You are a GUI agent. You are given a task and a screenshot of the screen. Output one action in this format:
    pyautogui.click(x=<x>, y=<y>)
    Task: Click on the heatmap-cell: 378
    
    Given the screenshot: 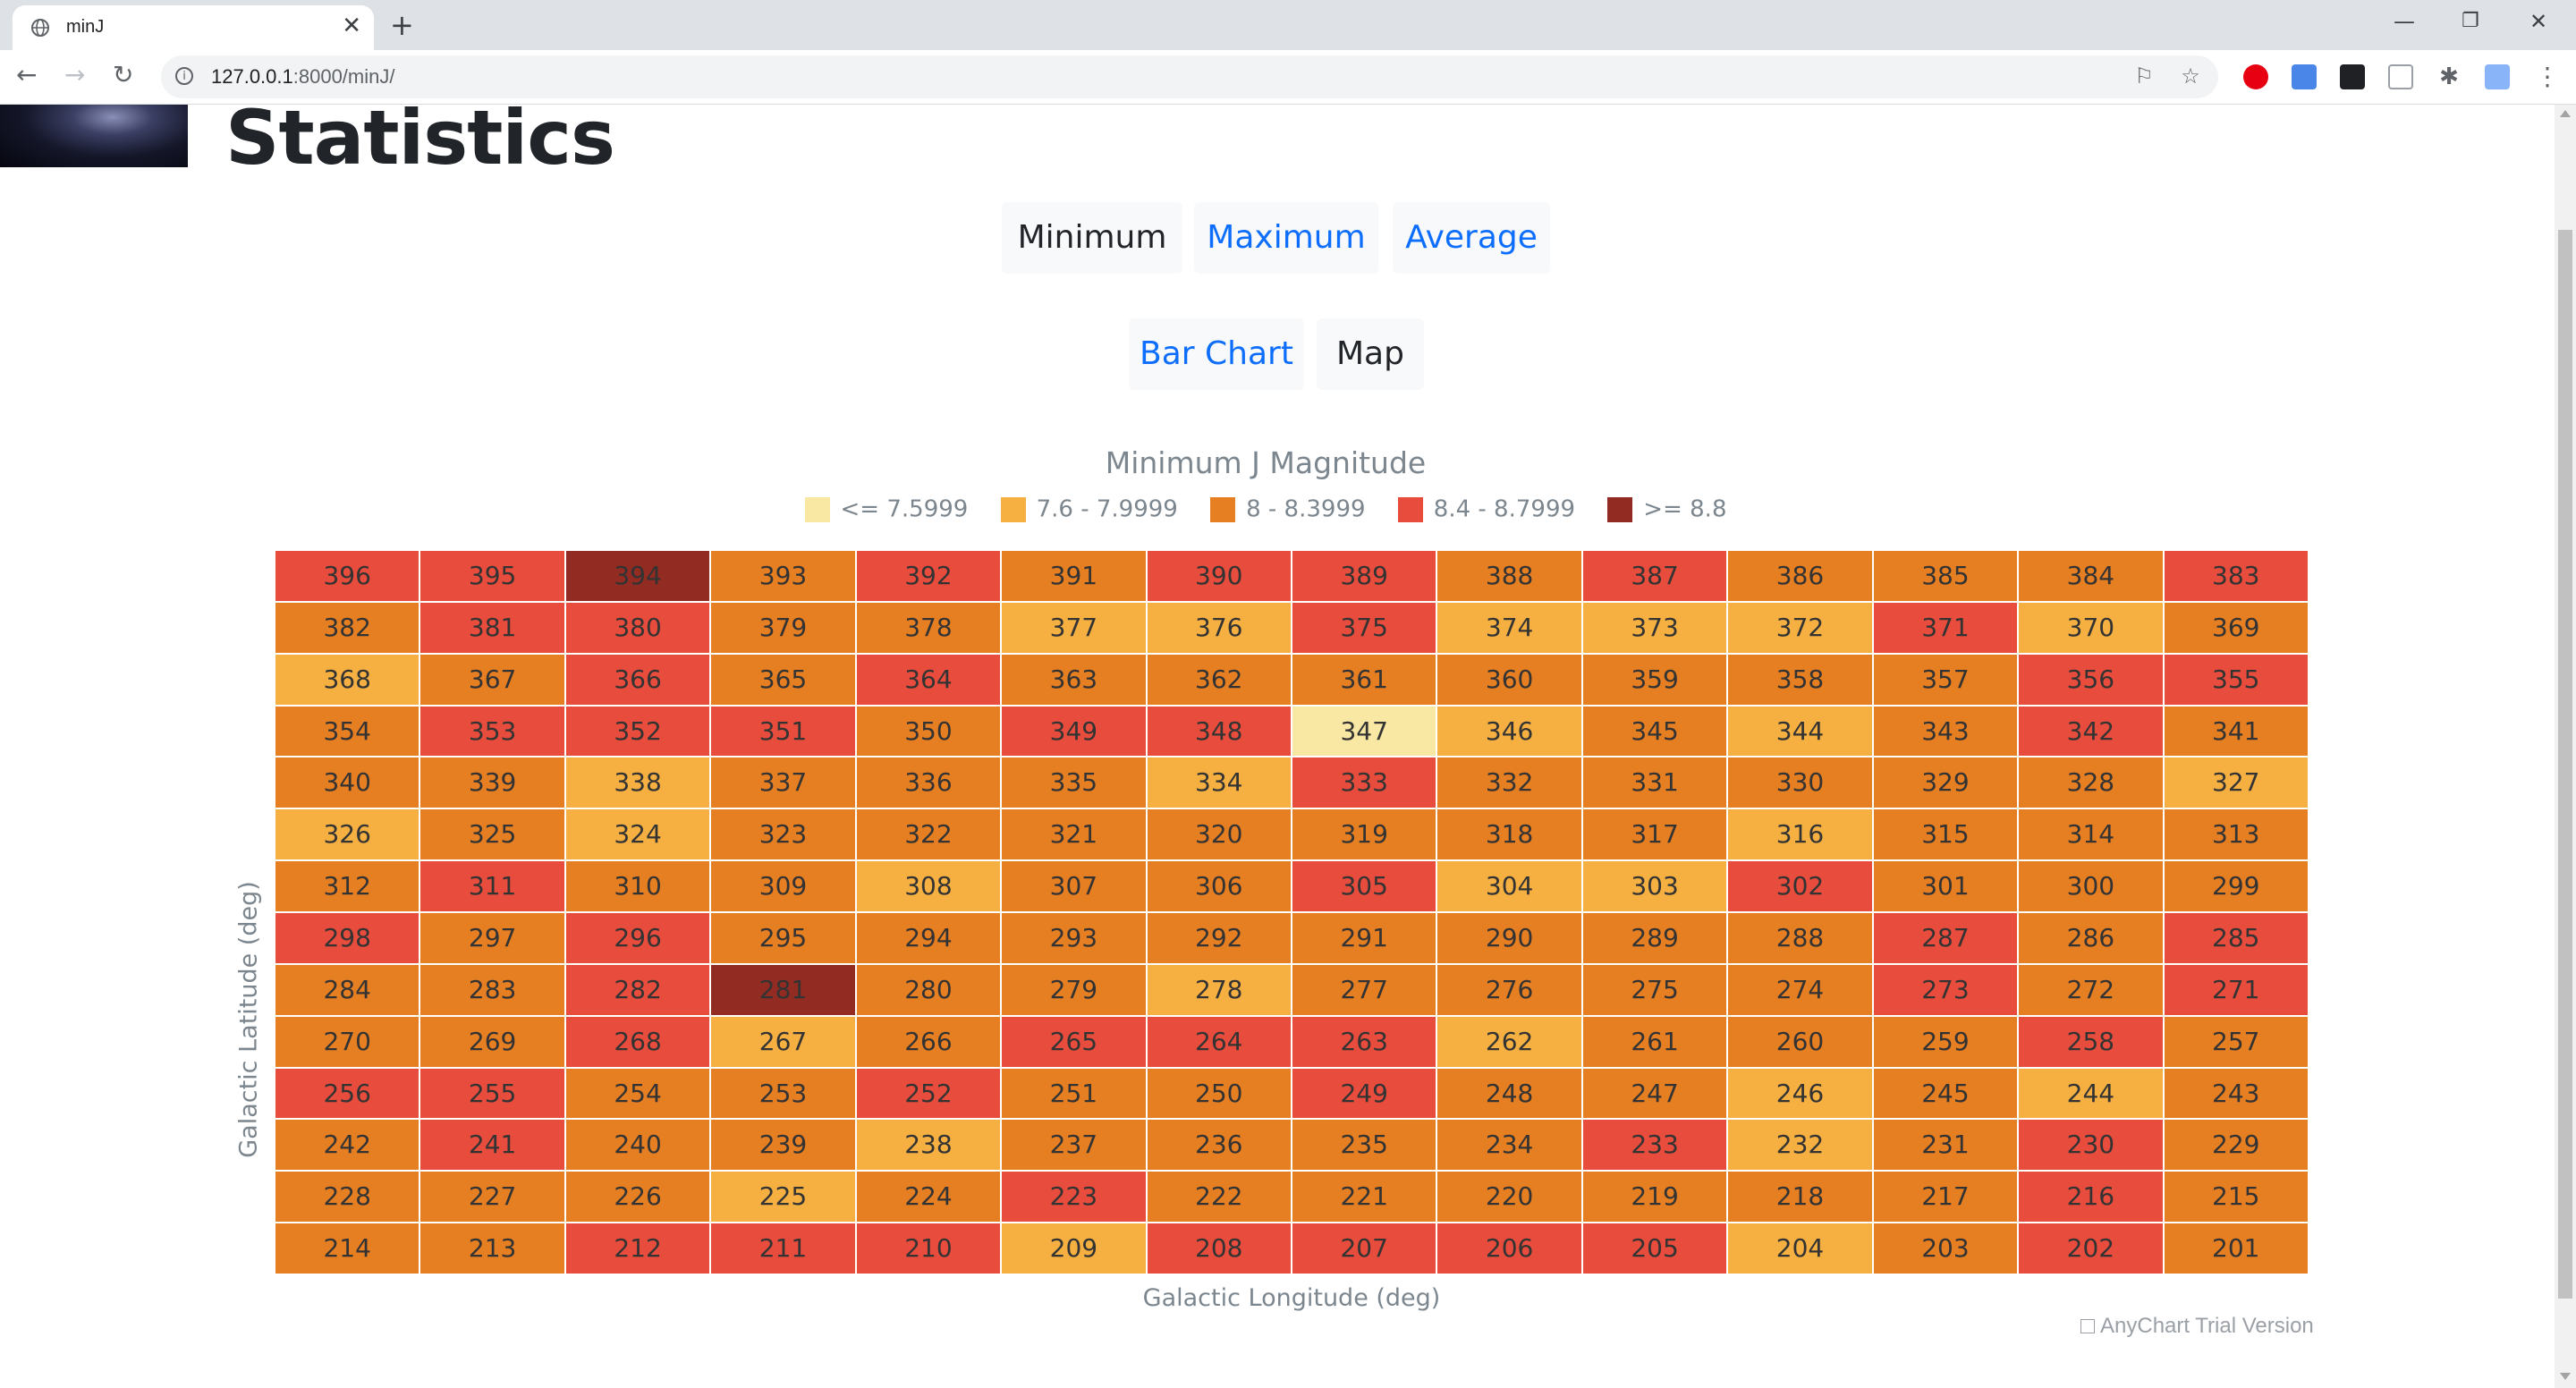 What is the action you would take?
    pyautogui.click(x=928, y=627)
    